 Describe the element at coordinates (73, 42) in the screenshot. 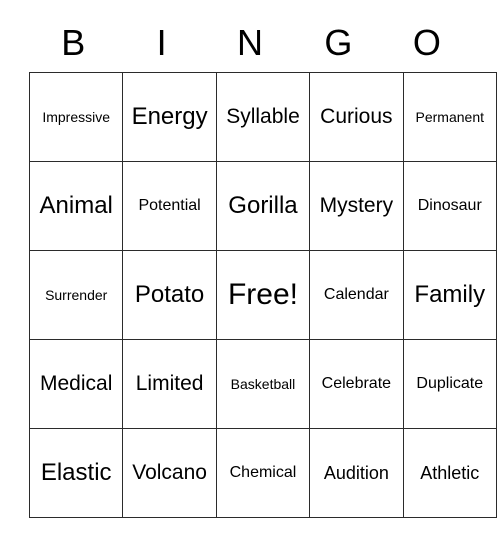

I see `bingo-header-letter-b: B` at that location.